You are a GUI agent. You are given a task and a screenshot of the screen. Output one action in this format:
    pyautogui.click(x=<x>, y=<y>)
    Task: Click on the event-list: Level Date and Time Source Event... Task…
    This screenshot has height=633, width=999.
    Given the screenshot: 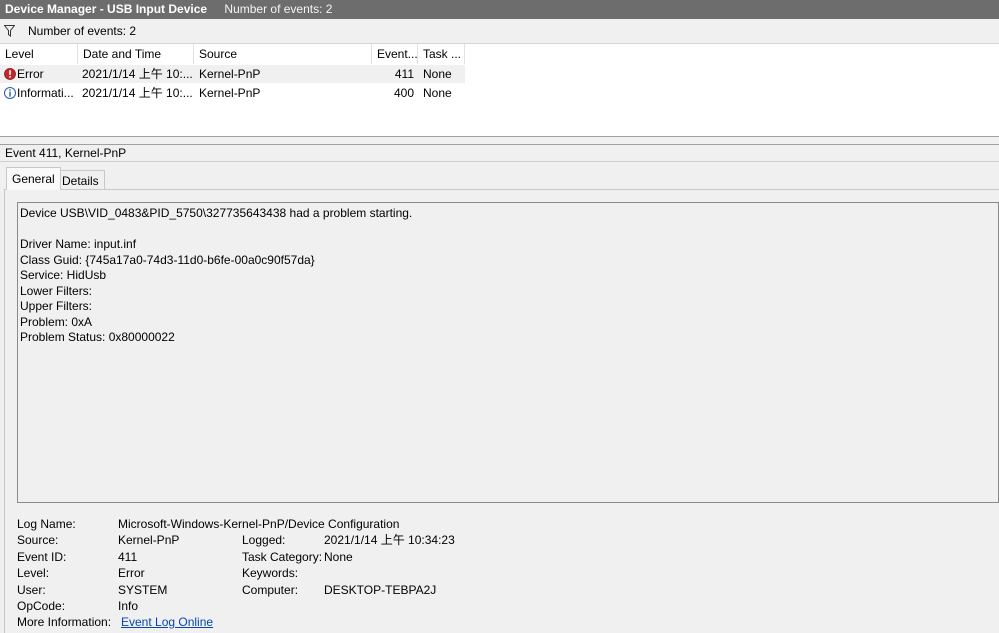 What is the action you would take?
    pyautogui.click(x=499, y=90)
    